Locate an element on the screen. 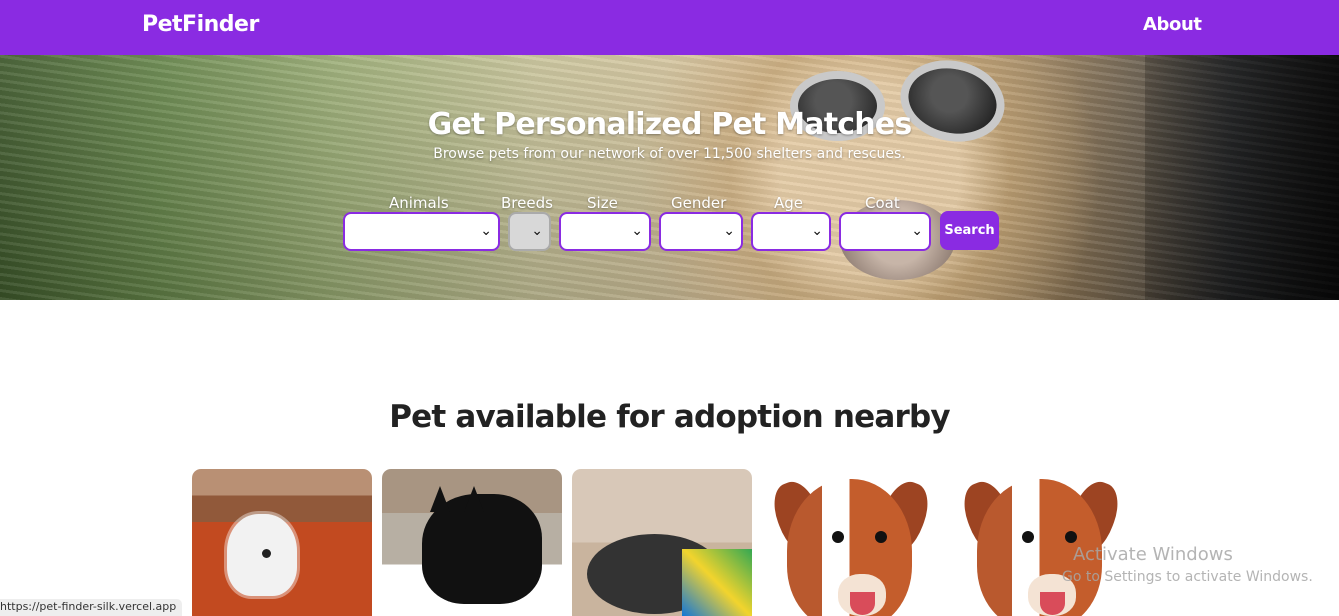  gender-select: ⌄ is located at coordinates (701, 231).